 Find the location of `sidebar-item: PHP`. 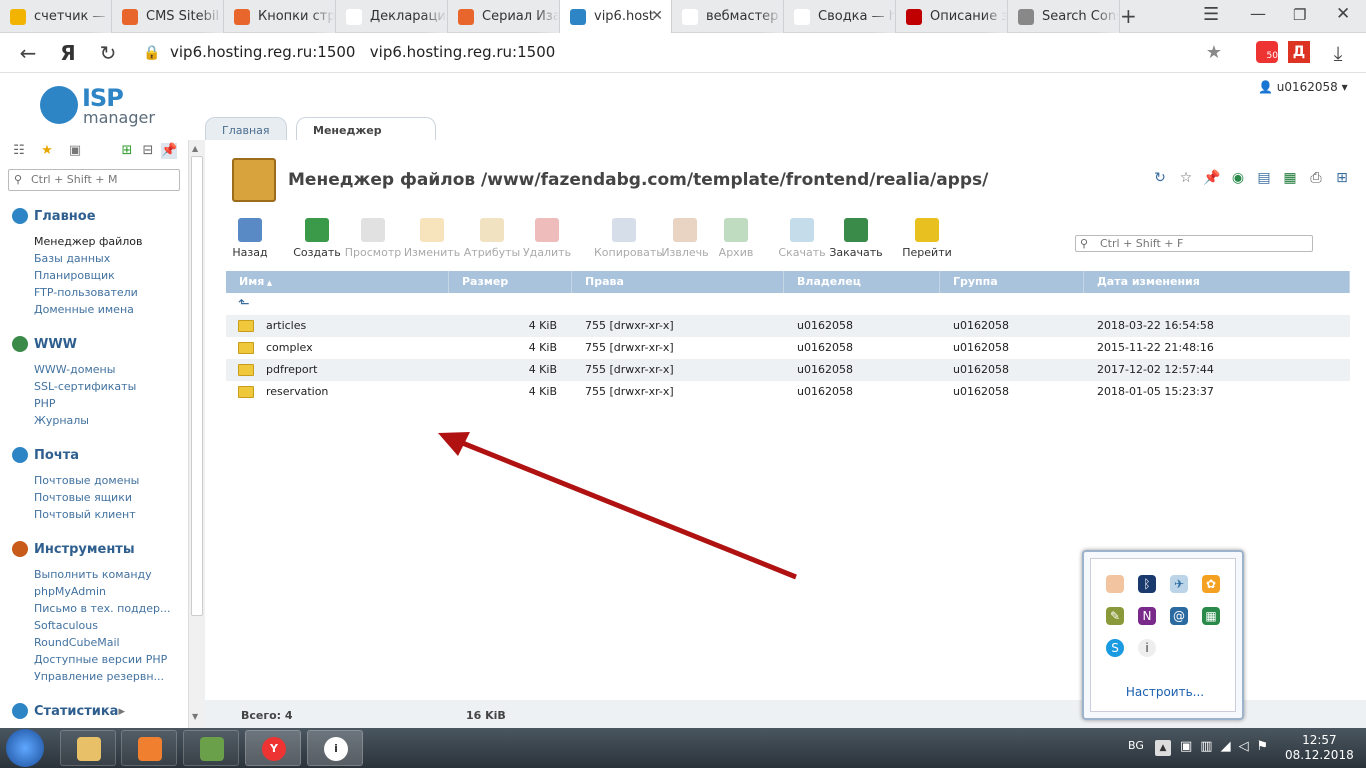

sidebar-item: PHP is located at coordinates (45, 403).